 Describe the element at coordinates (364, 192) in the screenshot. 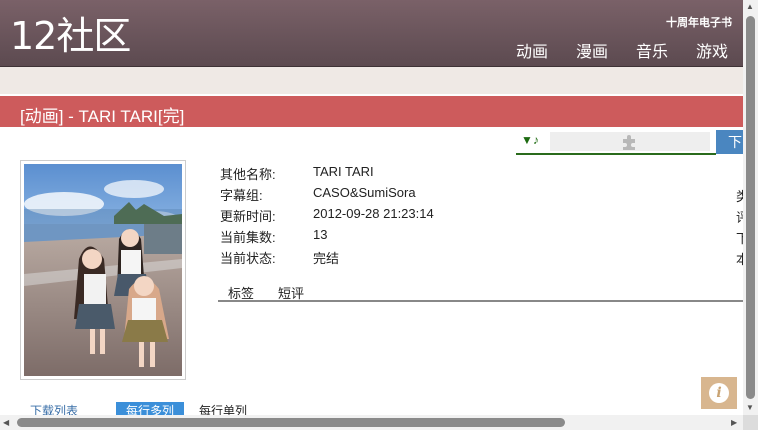

I see `info-value: CASO&SumiSora` at that location.